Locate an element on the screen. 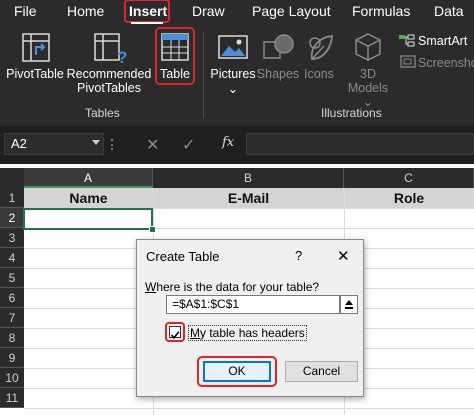 The image size is (474, 415). ok-button: OK is located at coordinates (237, 371).